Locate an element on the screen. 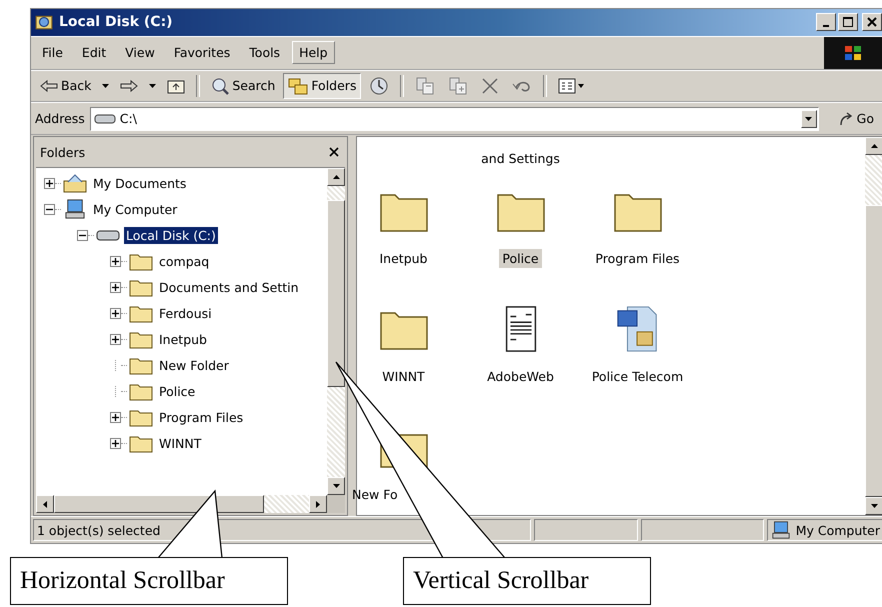 This screenshot has height=607, width=882. dropdown-button is located at coordinates (808, 119).